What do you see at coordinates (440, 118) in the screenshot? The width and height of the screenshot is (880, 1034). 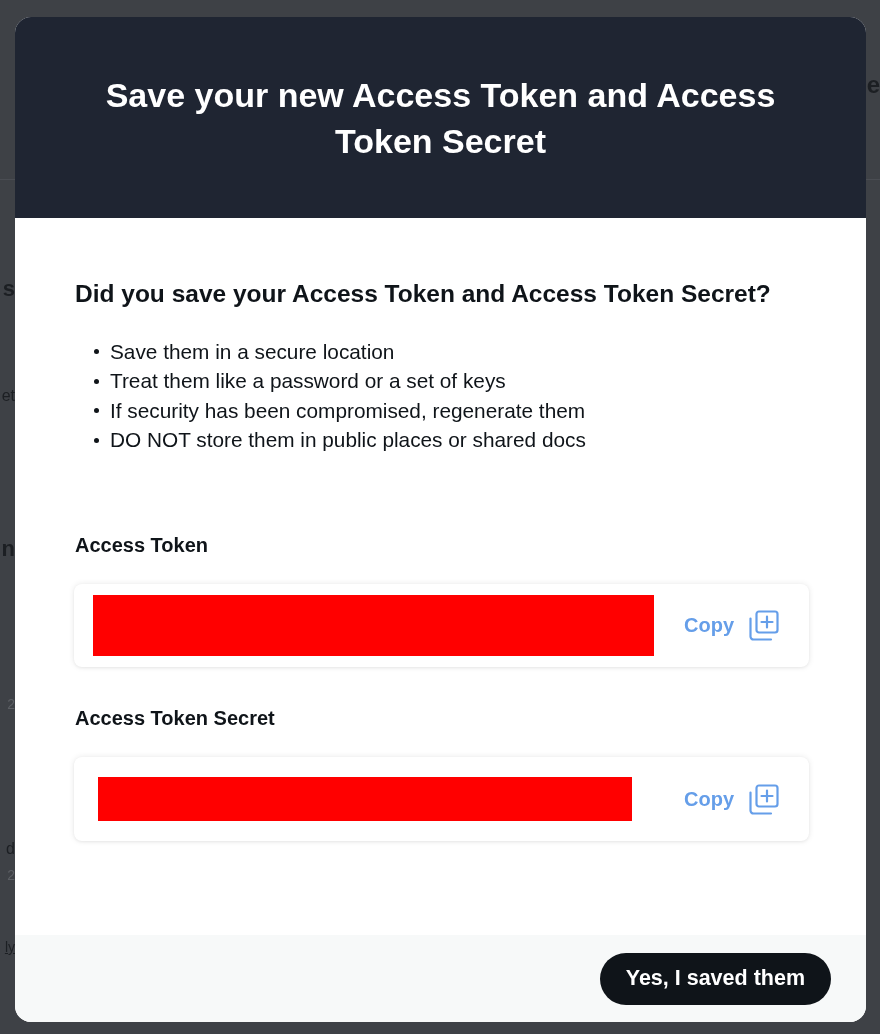 I see `dialog-title: Save your new Access Token and Access Token Secret` at bounding box center [440, 118].